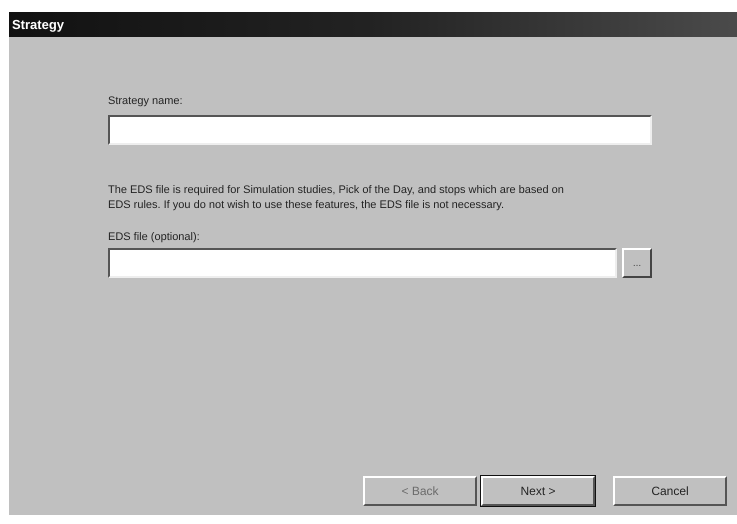 This screenshot has width=737, height=524. What do you see at coordinates (336, 198) in the screenshot?
I see `info-text: The EDS file is required for Simulation studies, Pick of the Day, and stops which are based on EDS rules. If you do not wish to use these features, the EDS file is not necessary.` at bounding box center [336, 198].